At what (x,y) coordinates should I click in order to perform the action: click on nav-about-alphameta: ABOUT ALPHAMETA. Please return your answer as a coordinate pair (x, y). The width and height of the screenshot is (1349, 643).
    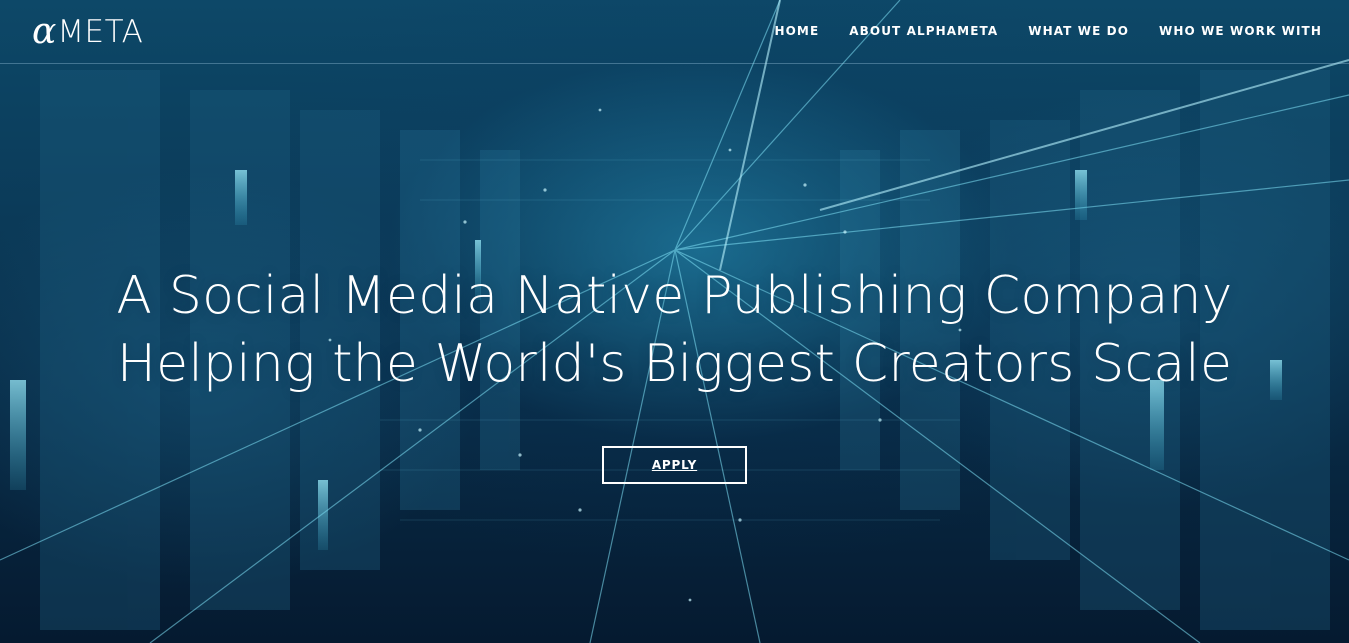
    Looking at the image, I should click on (923, 31).